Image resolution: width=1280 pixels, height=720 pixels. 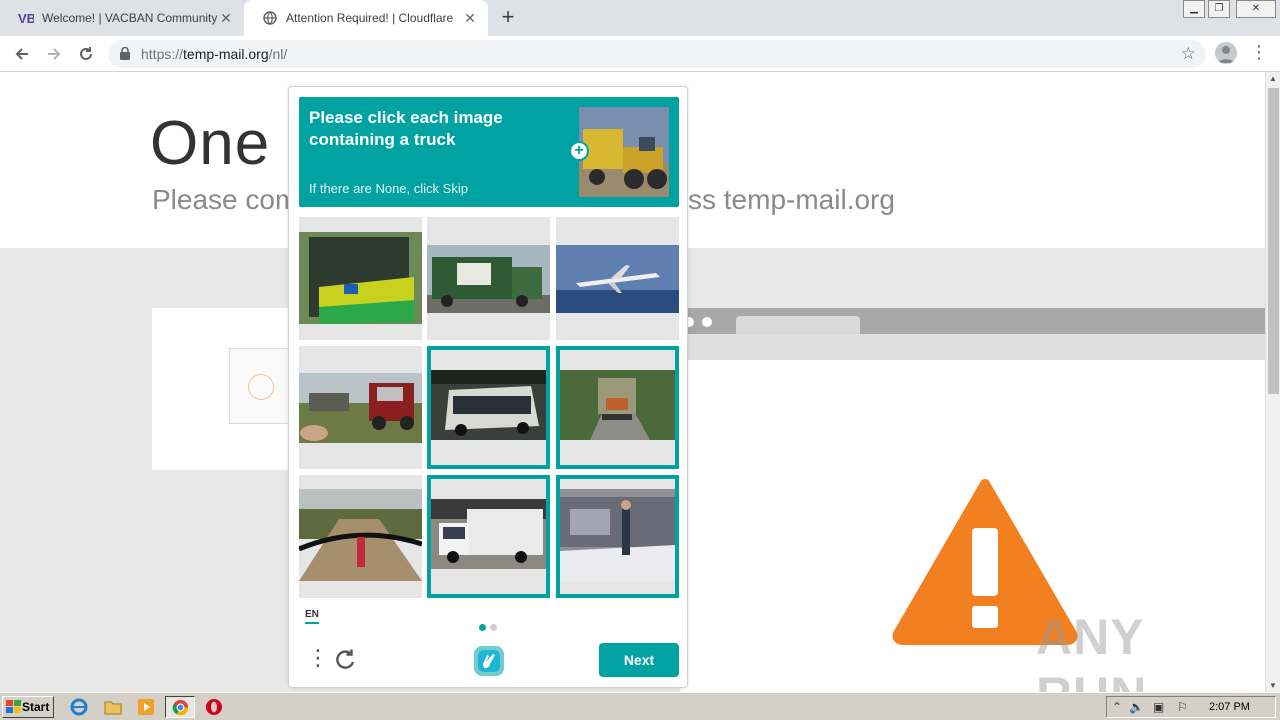 I want to click on next-button: Next, so click(x=639, y=660).